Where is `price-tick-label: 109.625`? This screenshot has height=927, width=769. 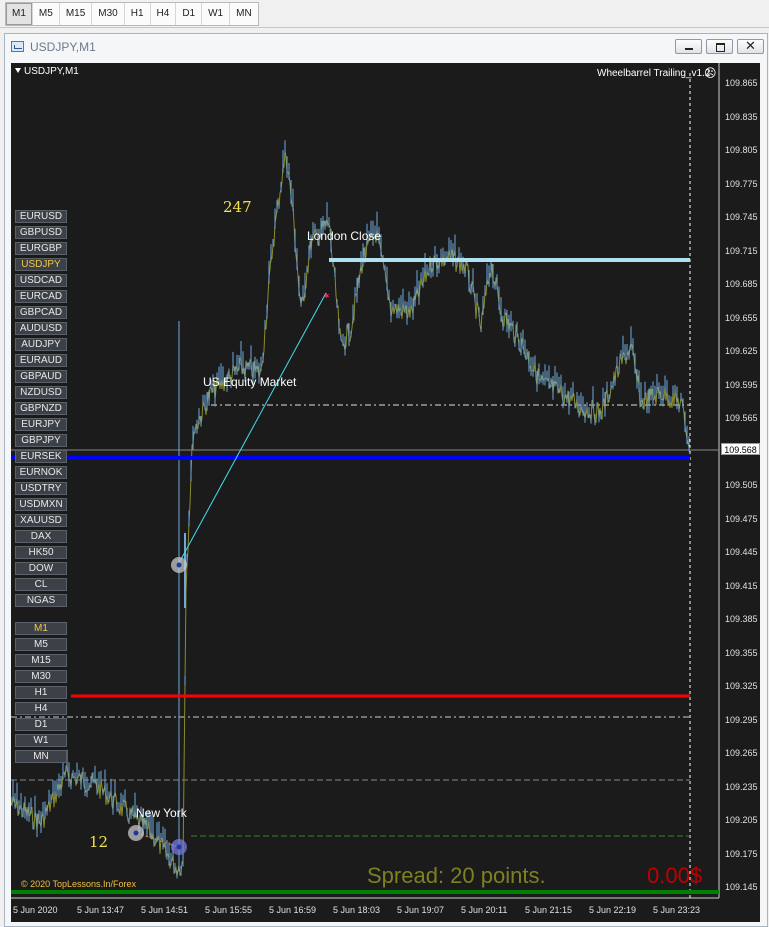 price-tick-label: 109.625 is located at coordinates (741, 351).